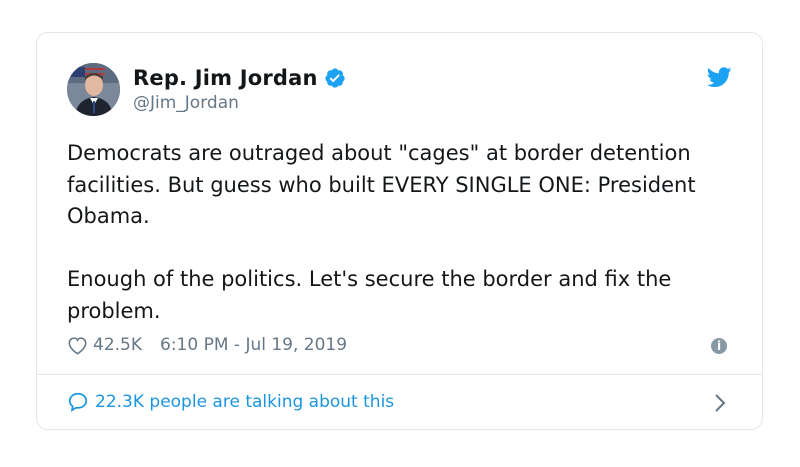 The image size is (800, 467). I want to click on info-icon: i, so click(719, 346).